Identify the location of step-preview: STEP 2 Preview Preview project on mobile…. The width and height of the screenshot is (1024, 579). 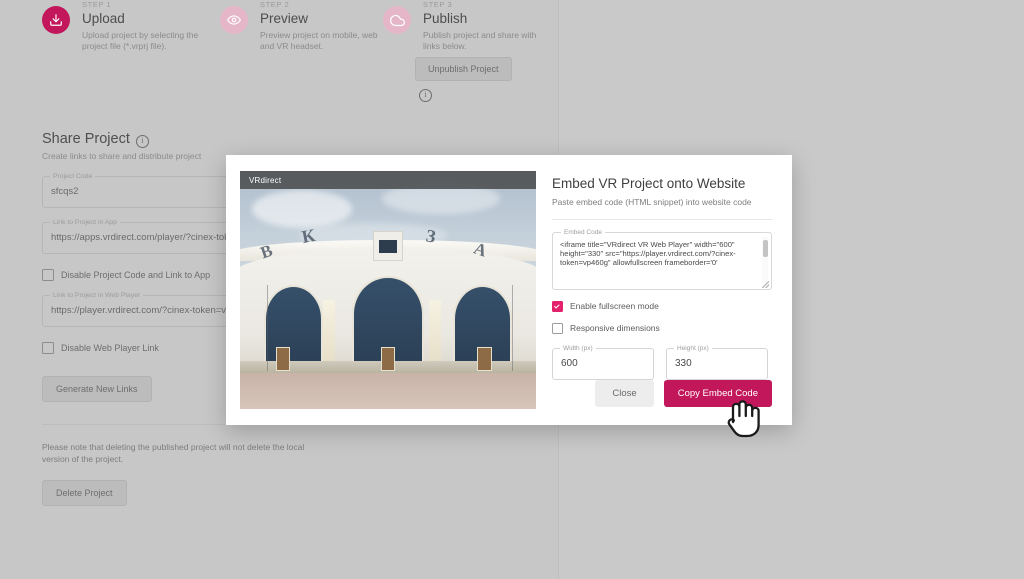
(302, 26).